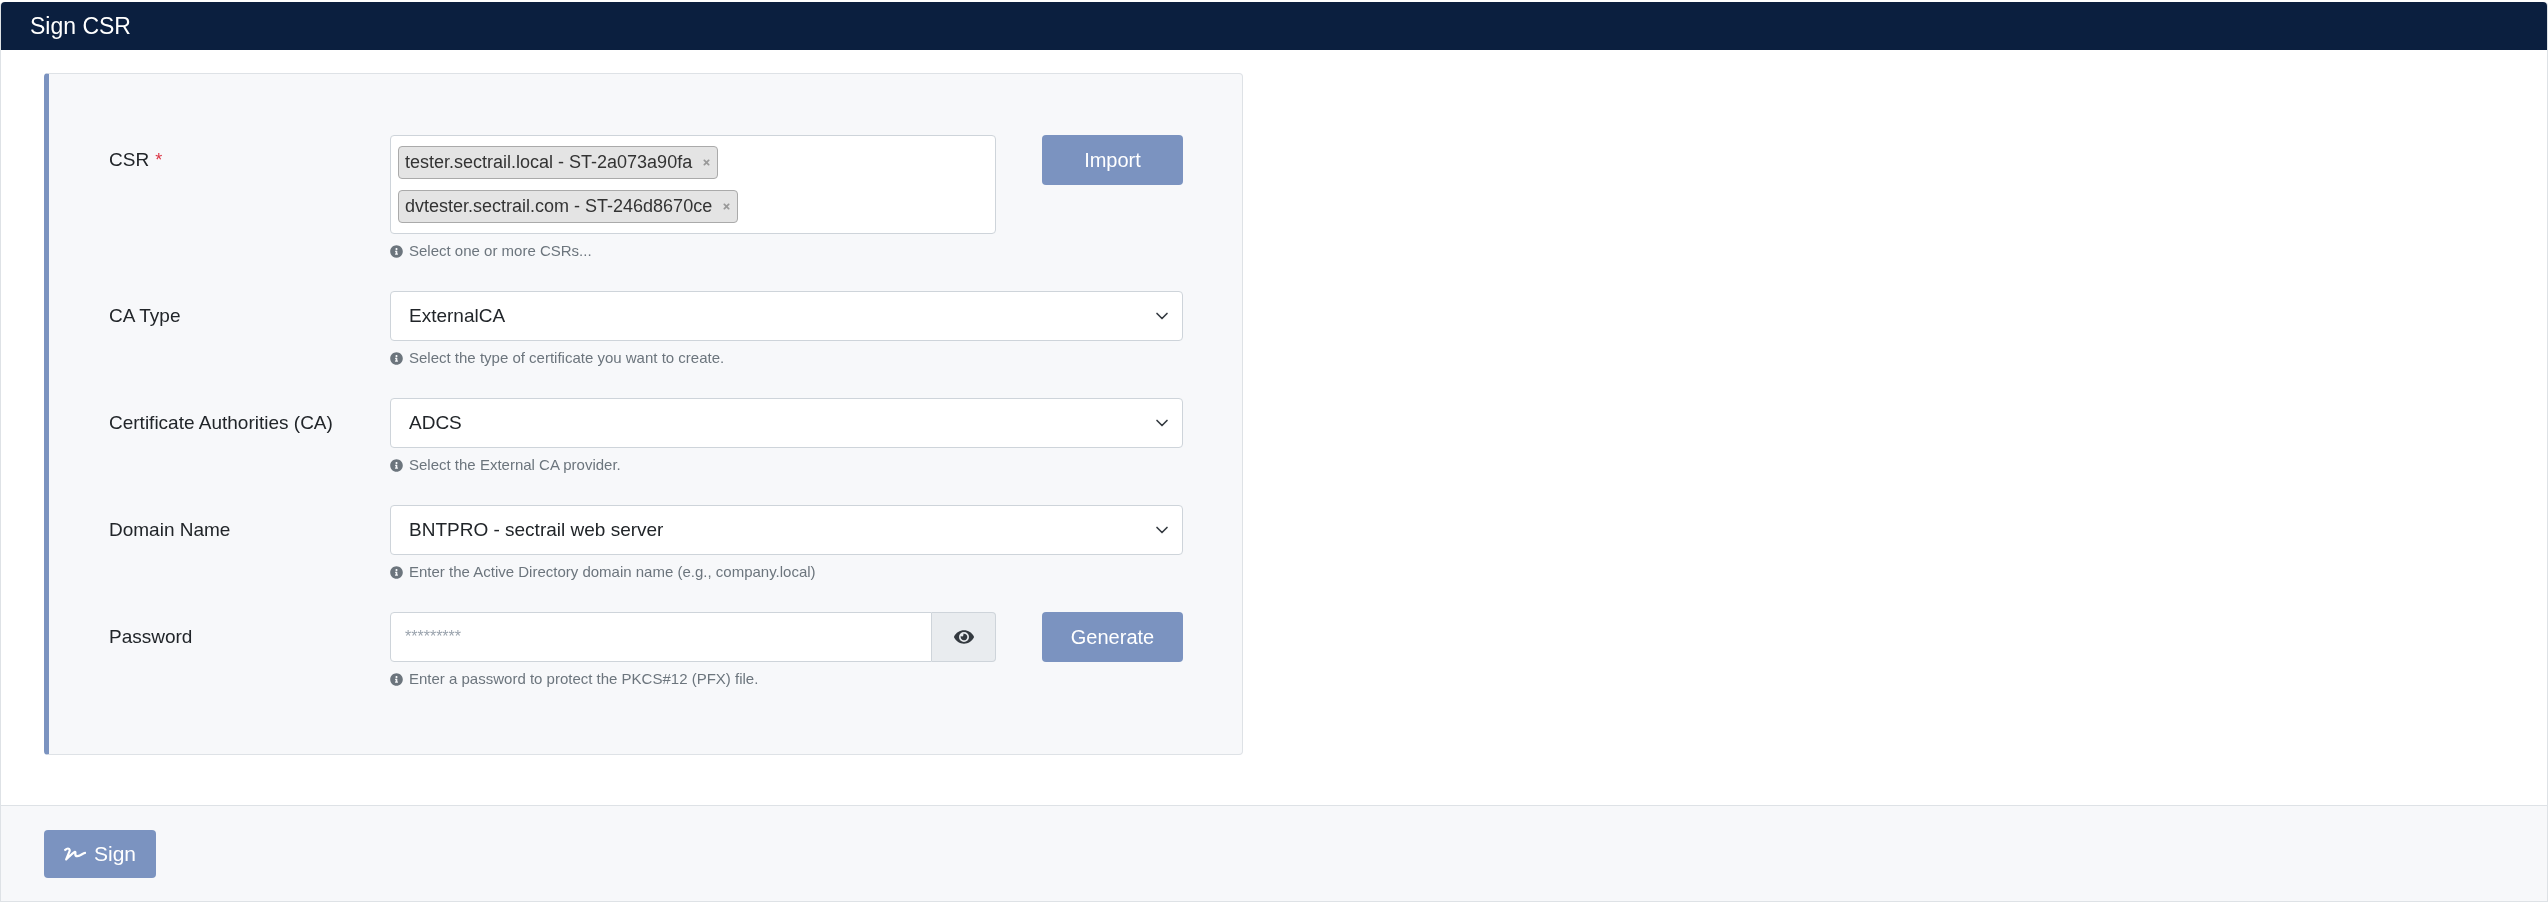  I want to click on field-label: Domain Name, so click(170, 529).